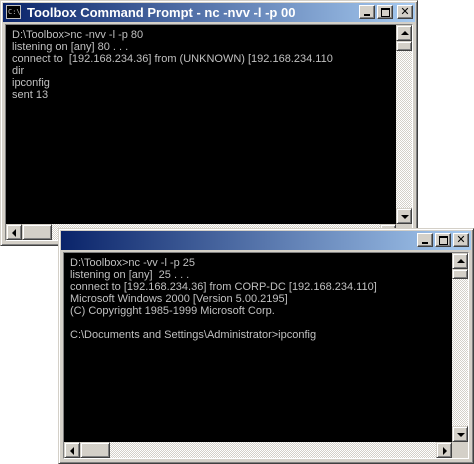  Describe the element at coordinates (78, 35) in the screenshot. I see `console-line: D:\Toolbox>nc -nvv -l -p 80` at that location.